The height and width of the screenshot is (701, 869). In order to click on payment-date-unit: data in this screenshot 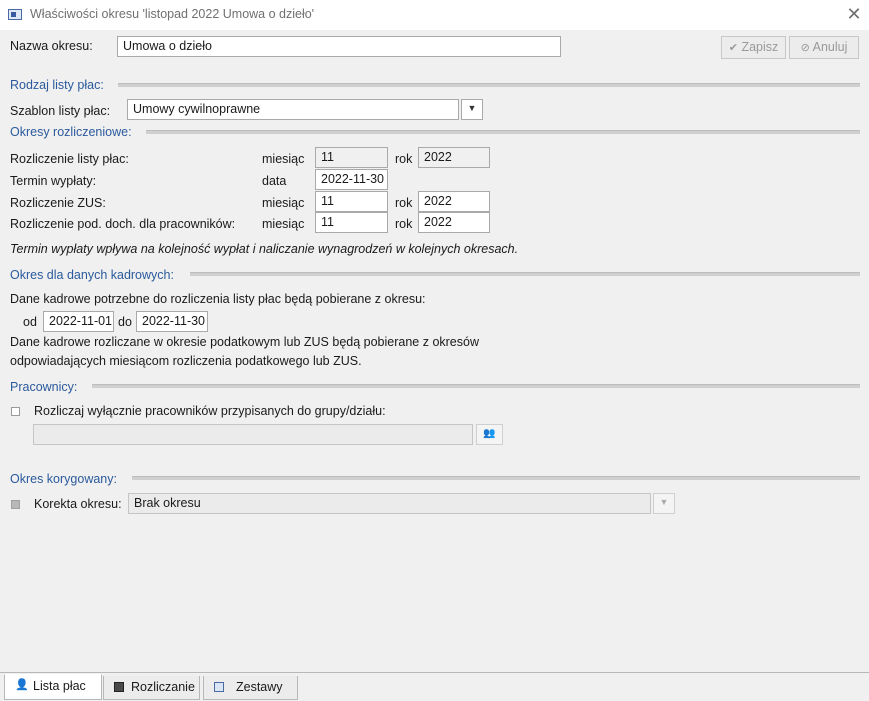, I will do `click(274, 181)`.